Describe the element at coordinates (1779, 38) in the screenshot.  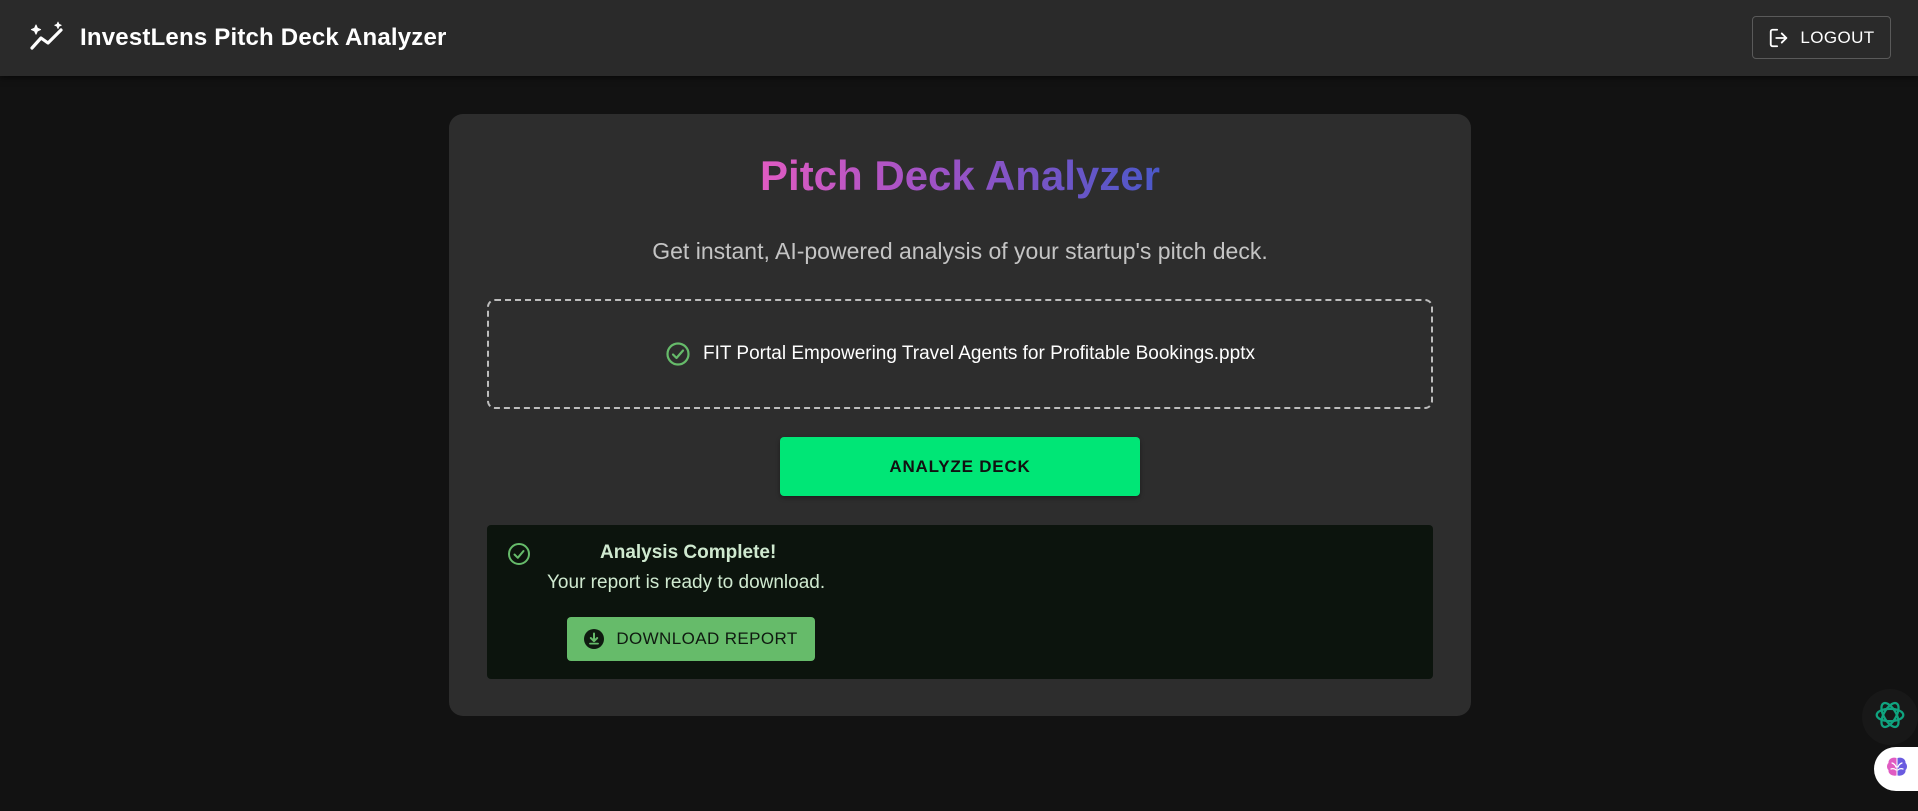
I see `logout-icon` at that location.